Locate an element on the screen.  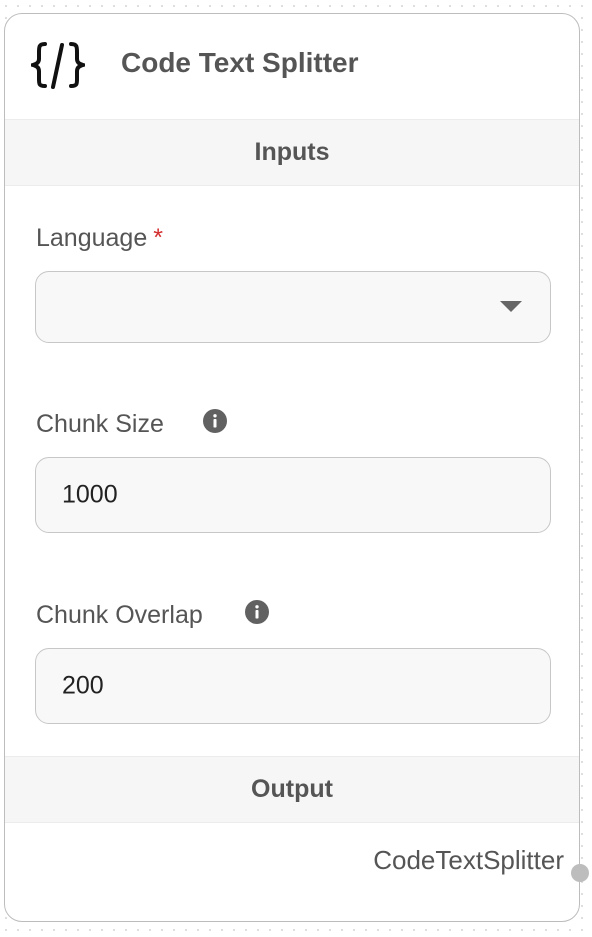
language-label: Language * is located at coordinates (99, 238).